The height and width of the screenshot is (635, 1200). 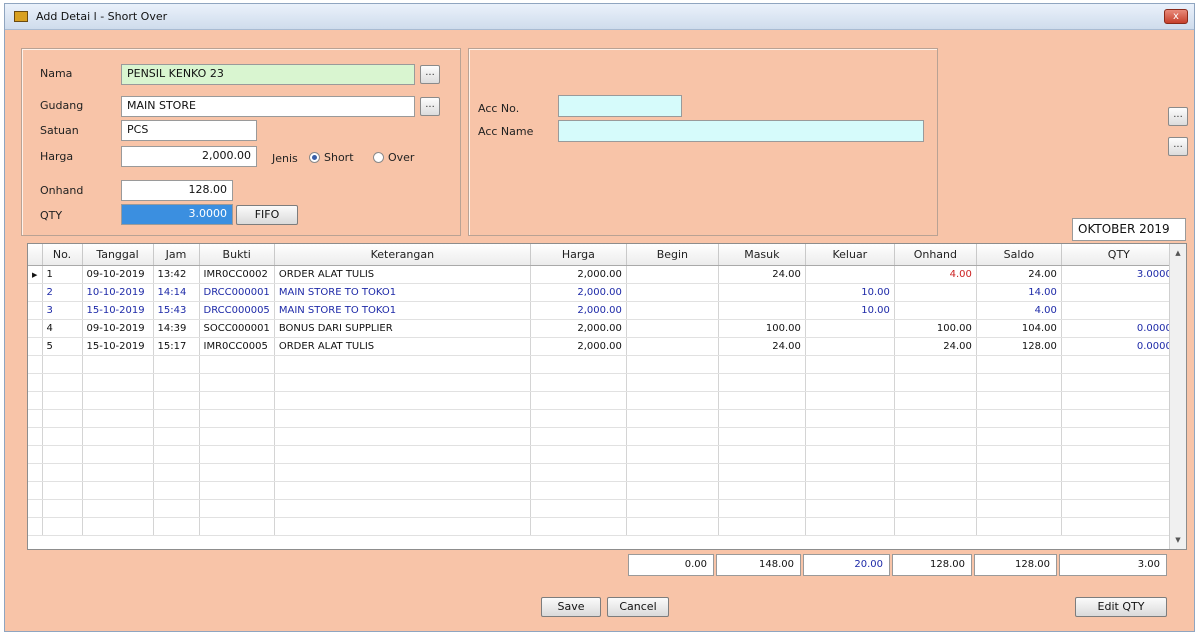 I want to click on column-header: QTY, so click(x=1119, y=255).